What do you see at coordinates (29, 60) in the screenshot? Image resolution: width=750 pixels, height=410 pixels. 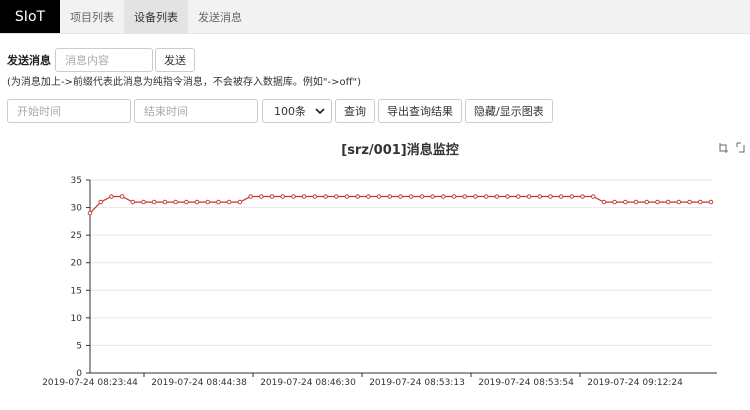 I see `send-message-label: 发送消息` at bounding box center [29, 60].